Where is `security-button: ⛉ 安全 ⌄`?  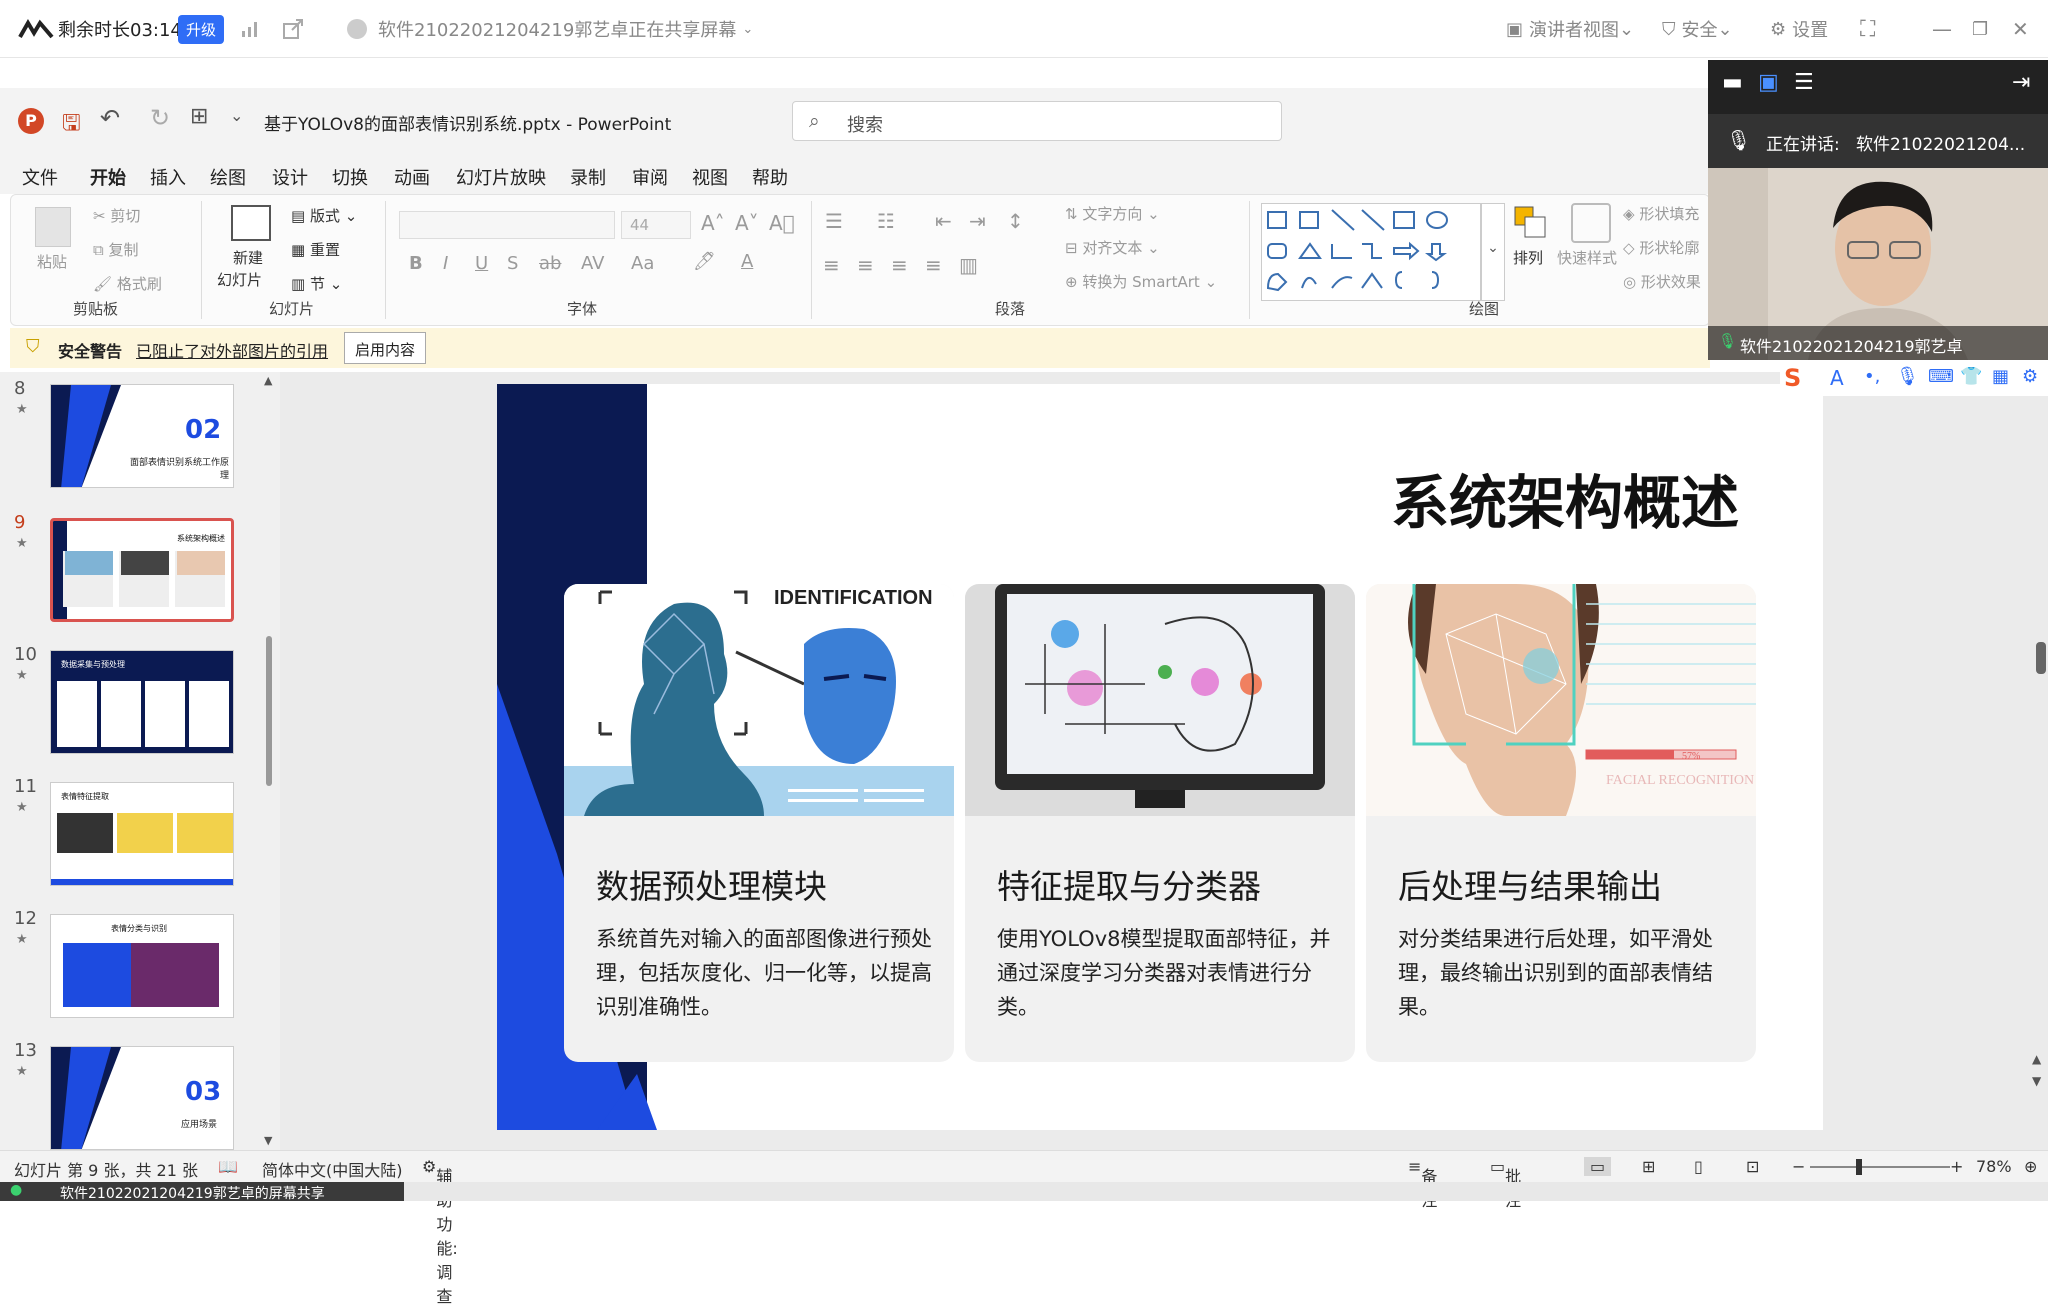
security-button: ⛉ 安全 ⌄ is located at coordinates (1697, 29).